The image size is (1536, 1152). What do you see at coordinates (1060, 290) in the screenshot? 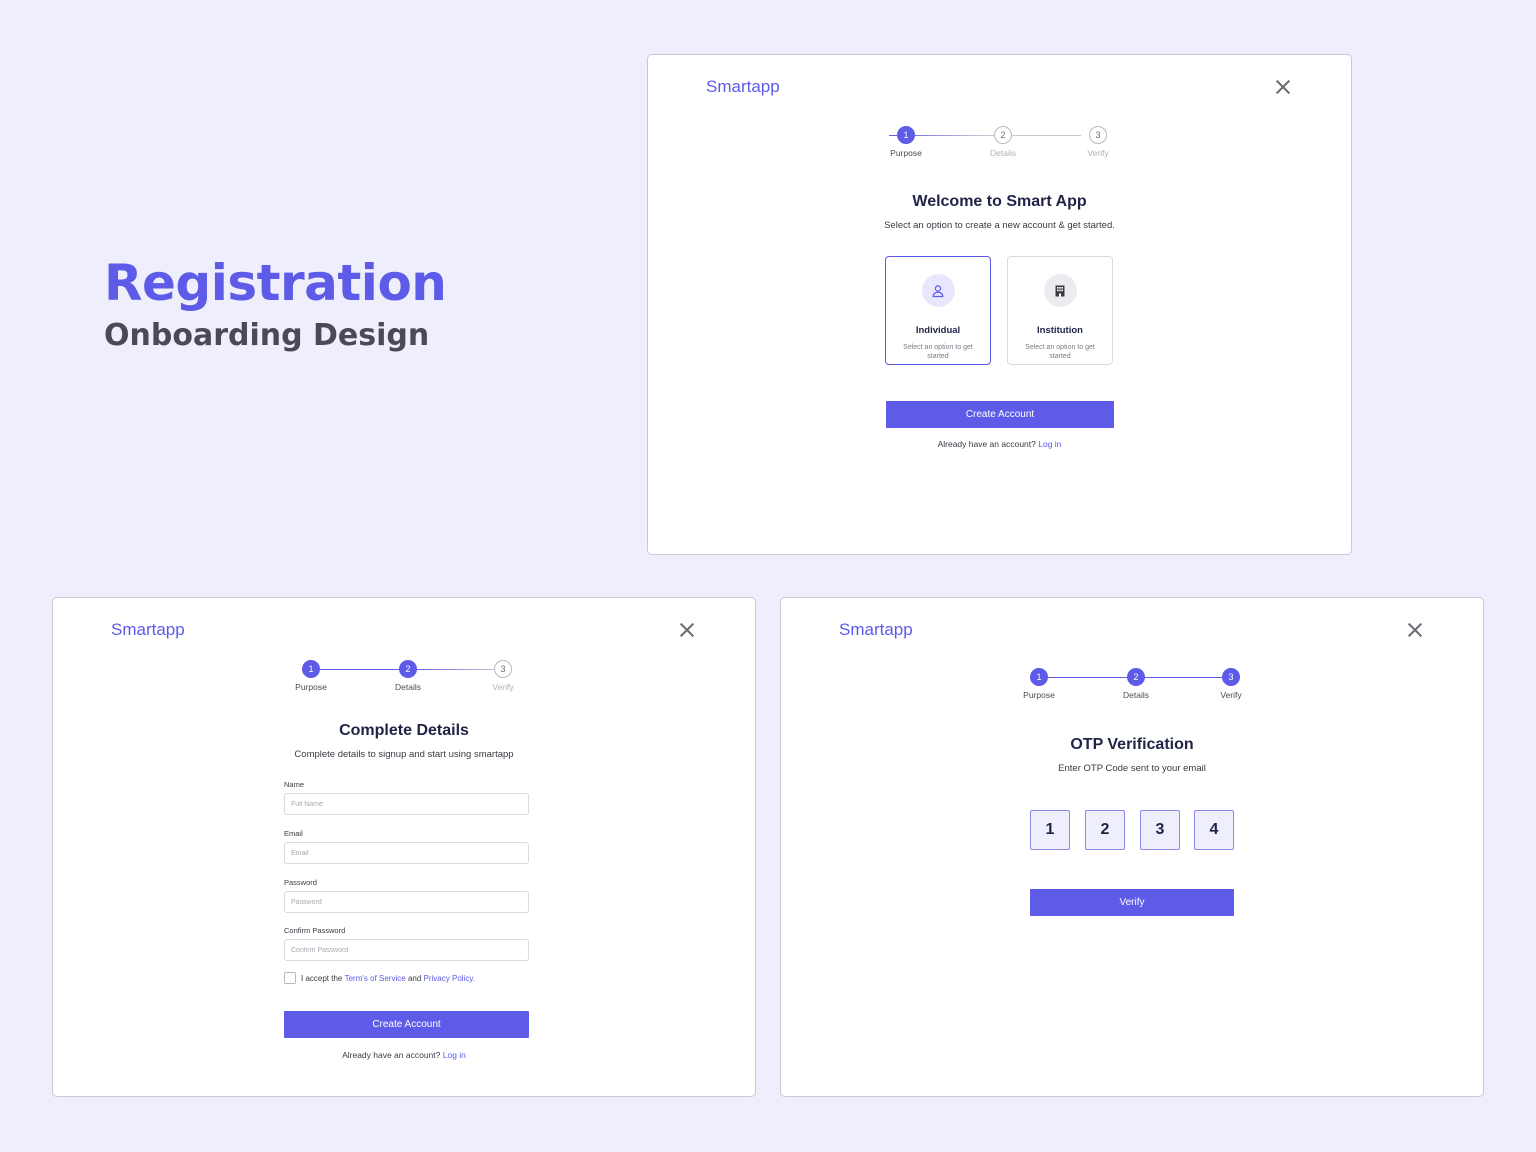
I see `building-icon` at bounding box center [1060, 290].